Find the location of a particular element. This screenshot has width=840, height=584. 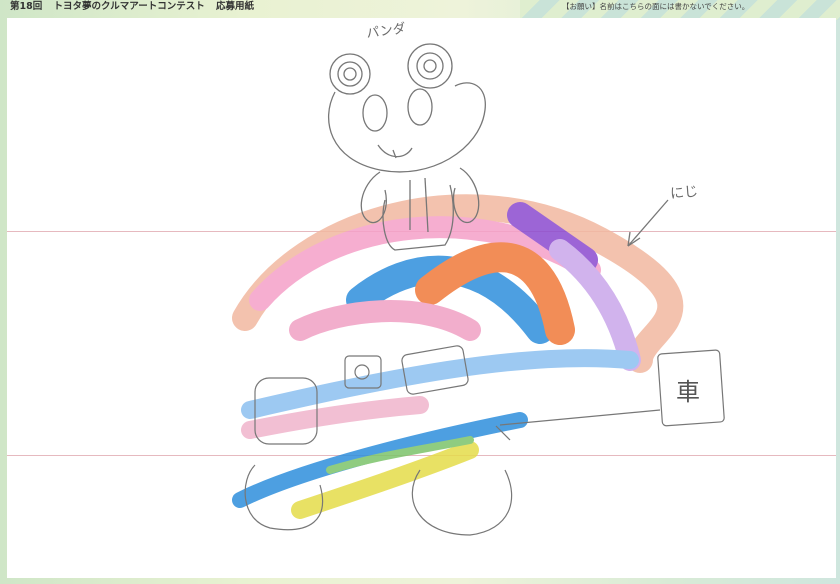

rainbow-label: にじ is located at coordinates (684, 193).